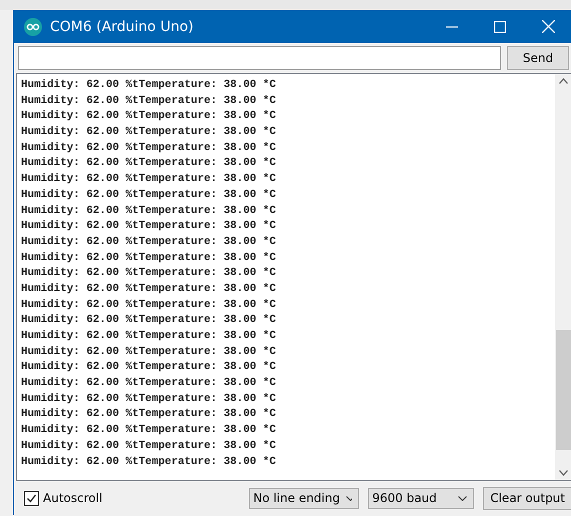 This screenshot has width=571, height=516. I want to click on scroll-up-icon, so click(563, 81).